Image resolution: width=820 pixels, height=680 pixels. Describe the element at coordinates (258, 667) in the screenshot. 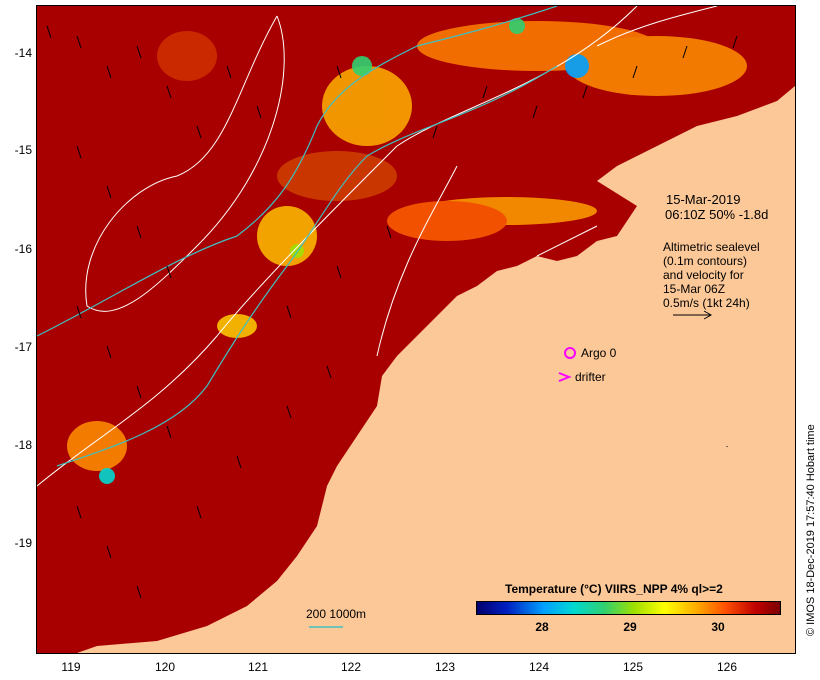

I see `lon-tick-label: 121` at that location.